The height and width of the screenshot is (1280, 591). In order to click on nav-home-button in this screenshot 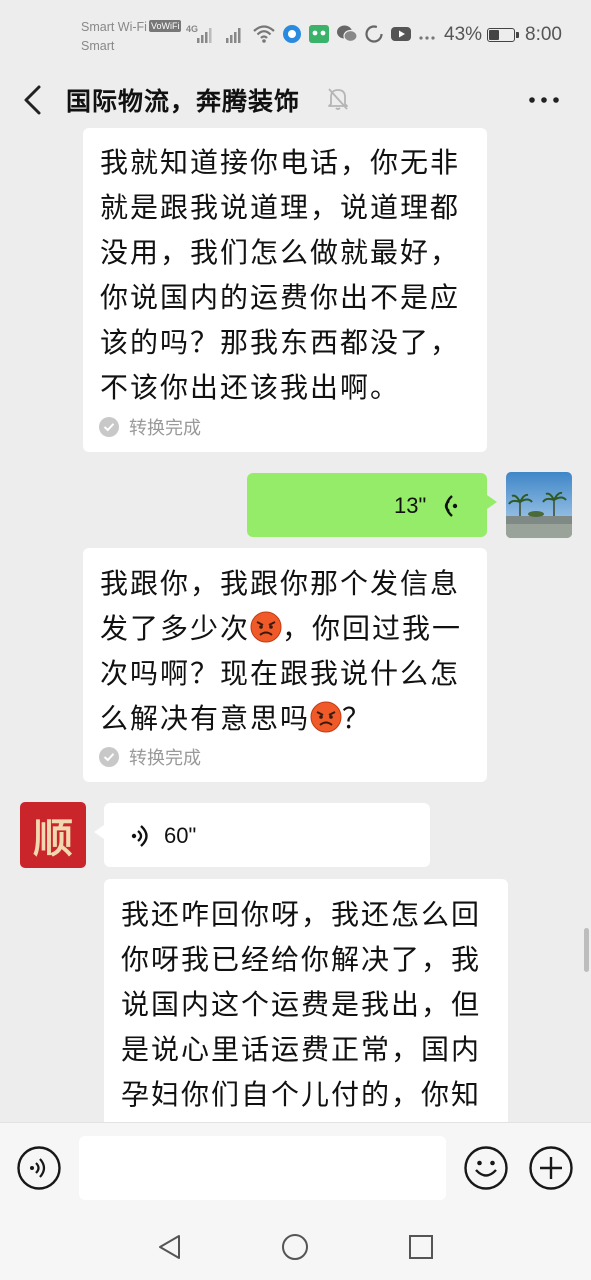, I will do `click(295, 1247)`.